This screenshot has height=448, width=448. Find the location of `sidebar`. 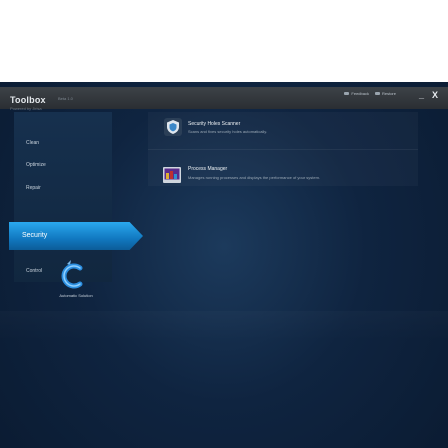

sidebar is located at coordinates (63, 197).